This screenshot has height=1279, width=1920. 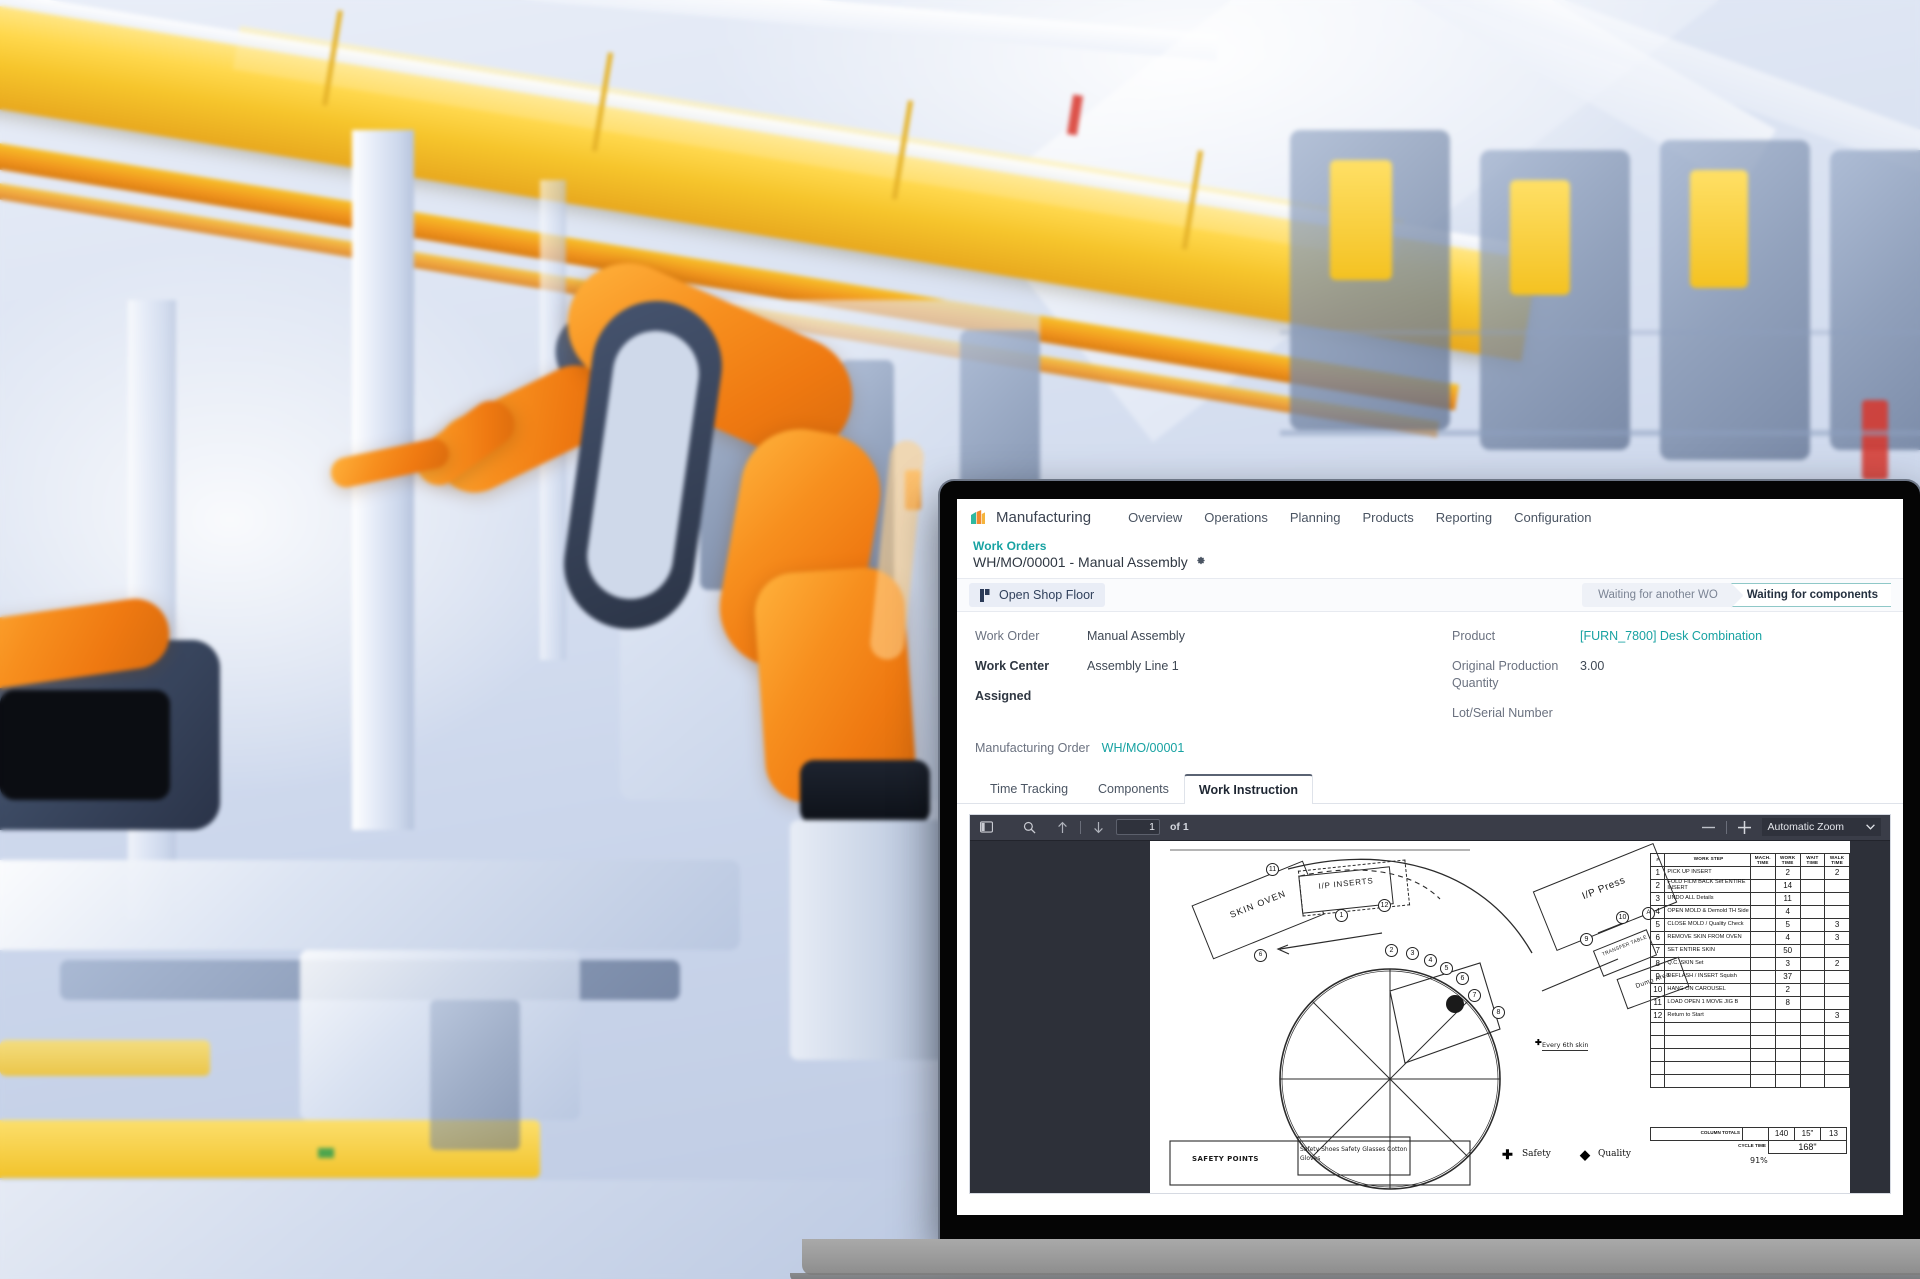 What do you see at coordinates (1272, 869) in the screenshot?
I see `carousel-position: 11` at bounding box center [1272, 869].